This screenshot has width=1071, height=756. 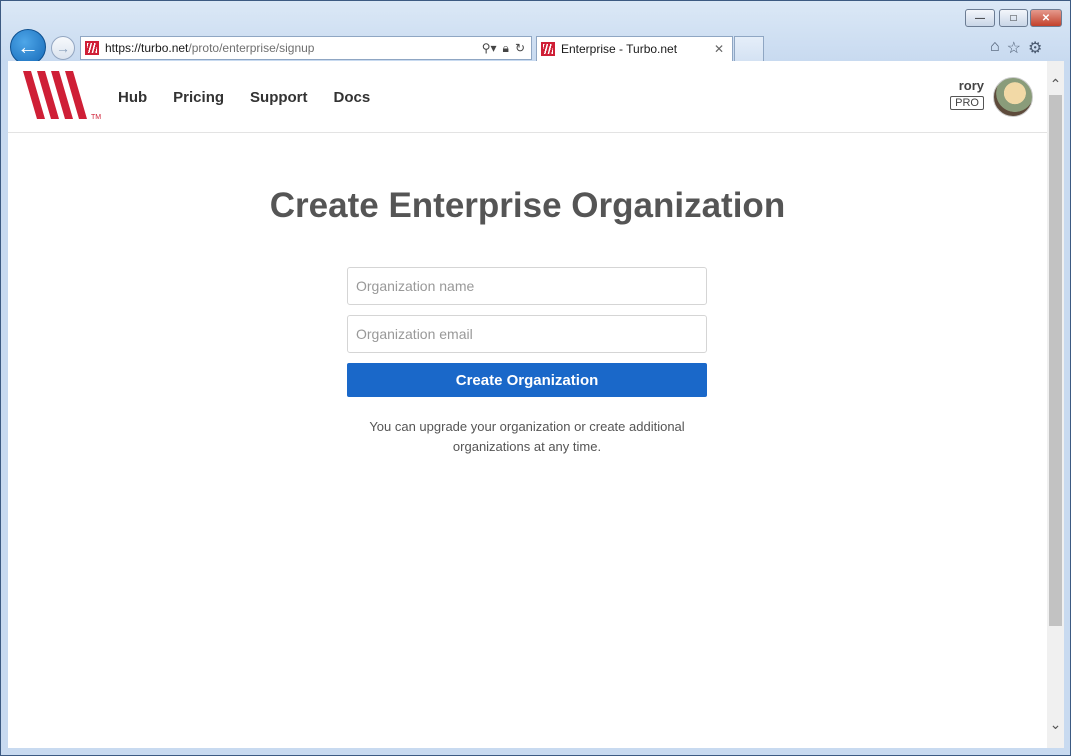 I want to click on forward-button: →, so click(x=63, y=48).